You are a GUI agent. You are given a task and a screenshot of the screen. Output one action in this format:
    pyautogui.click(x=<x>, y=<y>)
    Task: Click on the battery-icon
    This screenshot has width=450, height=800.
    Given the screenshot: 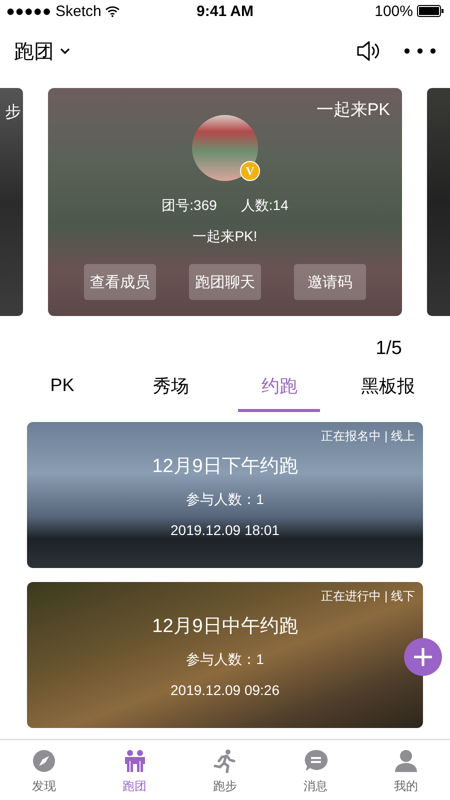 What is the action you would take?
    pyautogui.click(x=430, y=11)
    